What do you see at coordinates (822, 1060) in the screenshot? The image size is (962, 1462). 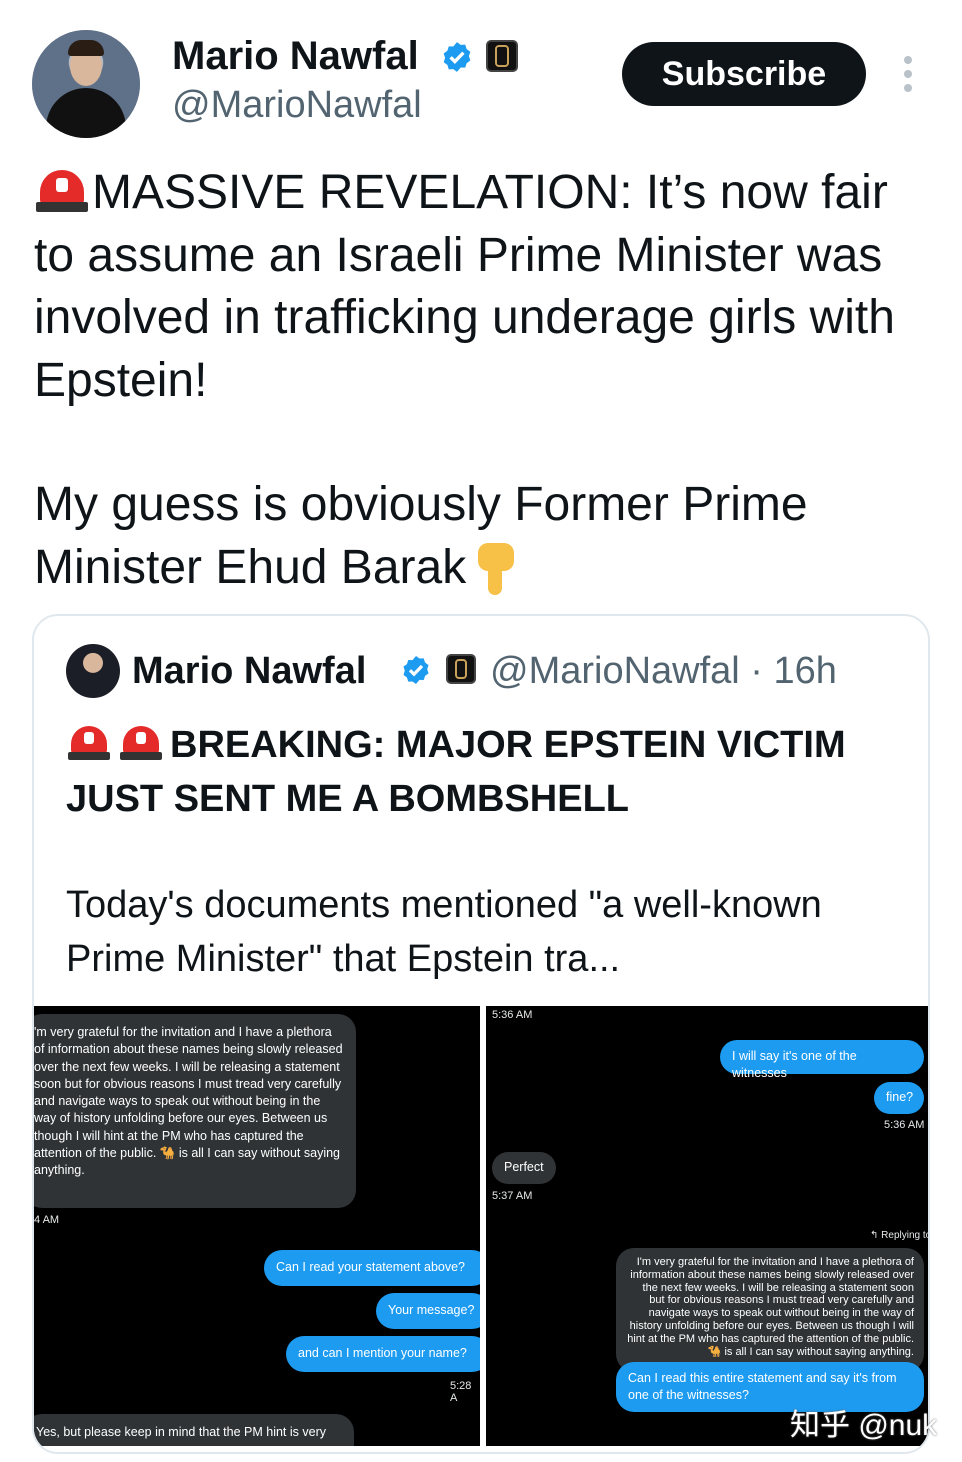 I see `dm-sent-message: I will say it's one of the witnesses` at bounding box center [822, 1060].